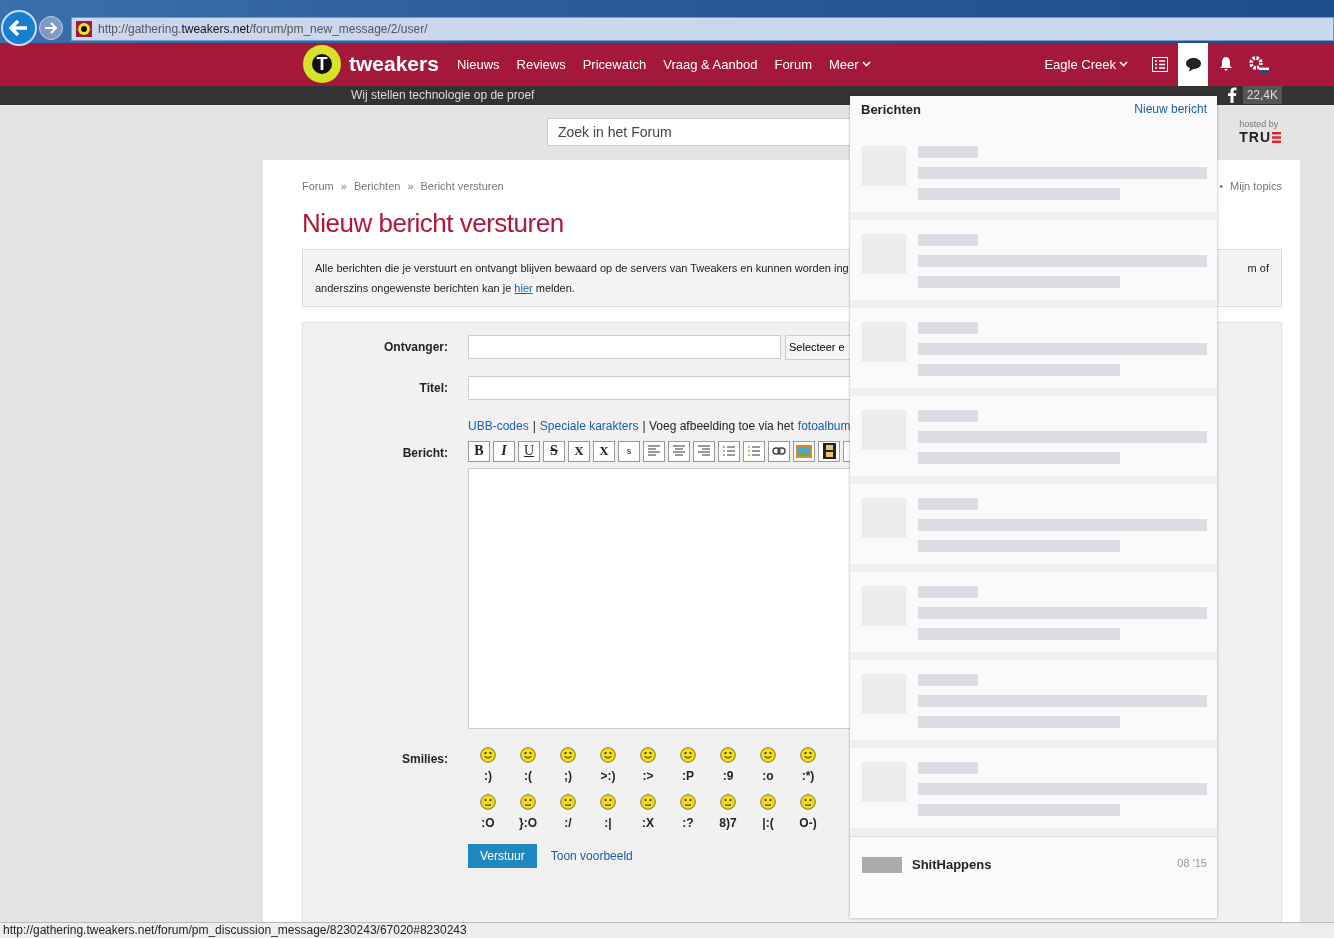  Describe the element at coordinates (488, 822) in the screenshot. I see `smiley-code: :O` at that location.